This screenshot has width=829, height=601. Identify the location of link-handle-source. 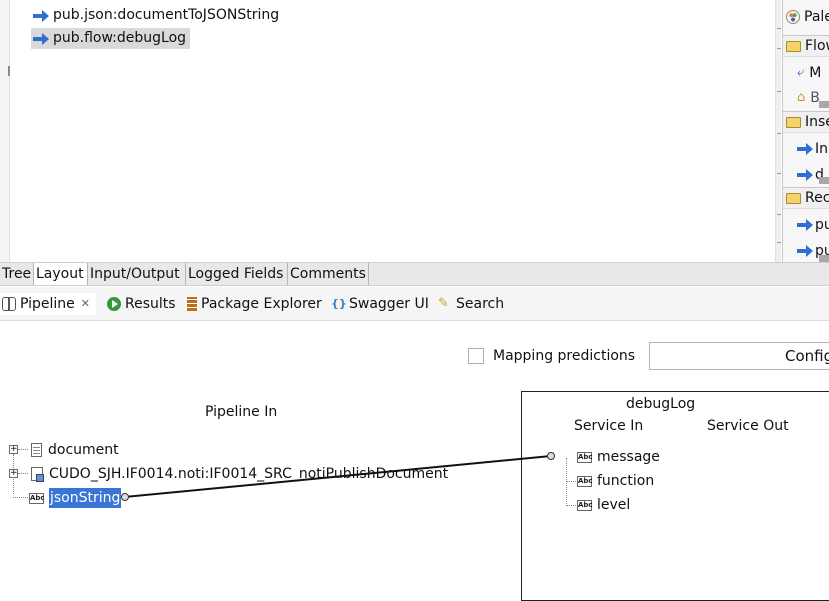
(125, 497).